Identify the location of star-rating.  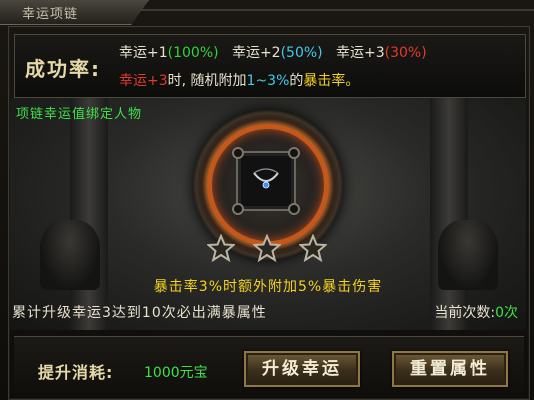
(267, 248).